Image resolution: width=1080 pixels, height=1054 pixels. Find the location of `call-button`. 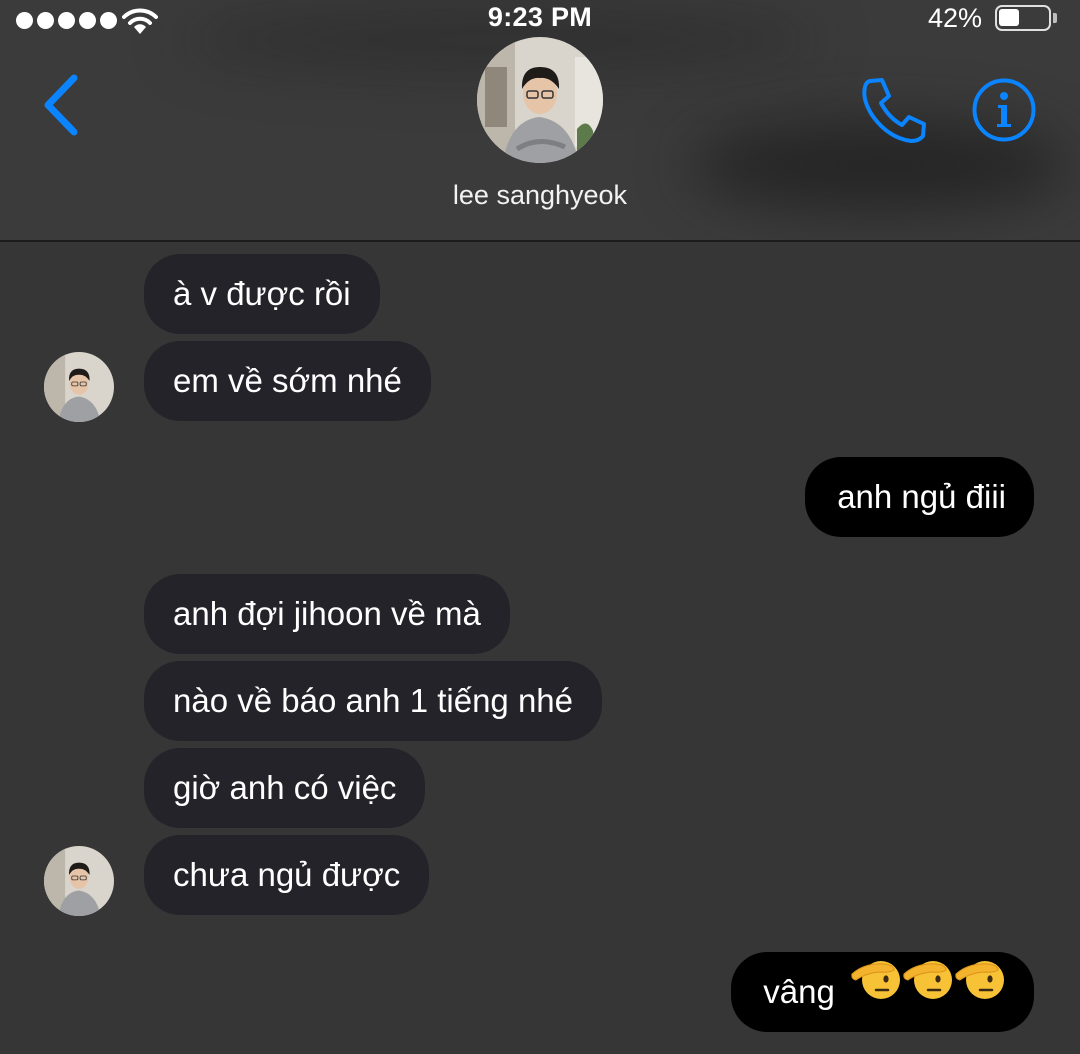

call-button is located at coordinates (894, 110).